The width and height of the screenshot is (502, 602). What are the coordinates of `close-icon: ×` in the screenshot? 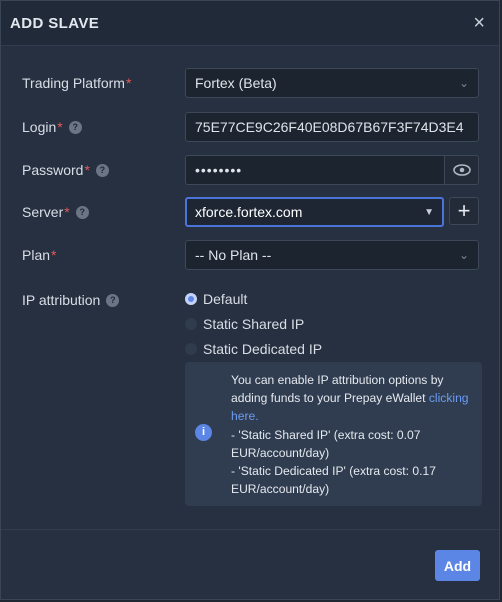 It's located at (479, 23).